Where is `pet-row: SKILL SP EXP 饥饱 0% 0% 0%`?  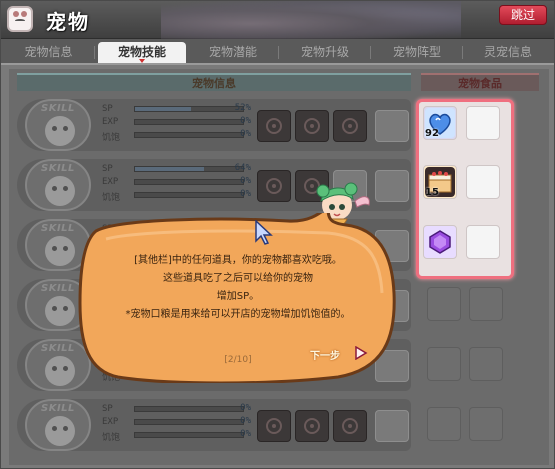
pet-row: SKILL SP EXP 饥饱 0% 0% 0% is located at coordinates (214, 425).